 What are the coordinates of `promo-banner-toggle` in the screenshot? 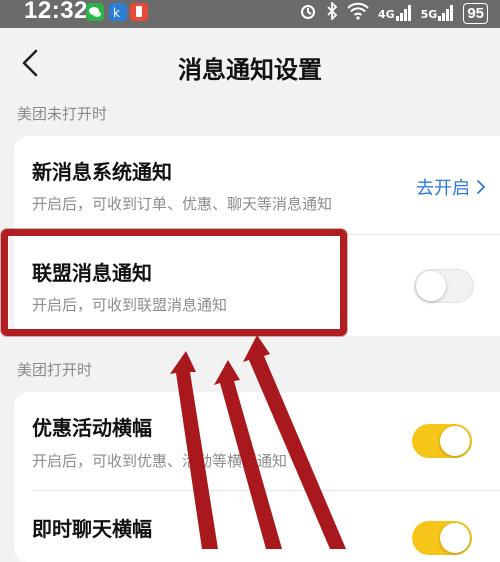 It's located at (442, 441).